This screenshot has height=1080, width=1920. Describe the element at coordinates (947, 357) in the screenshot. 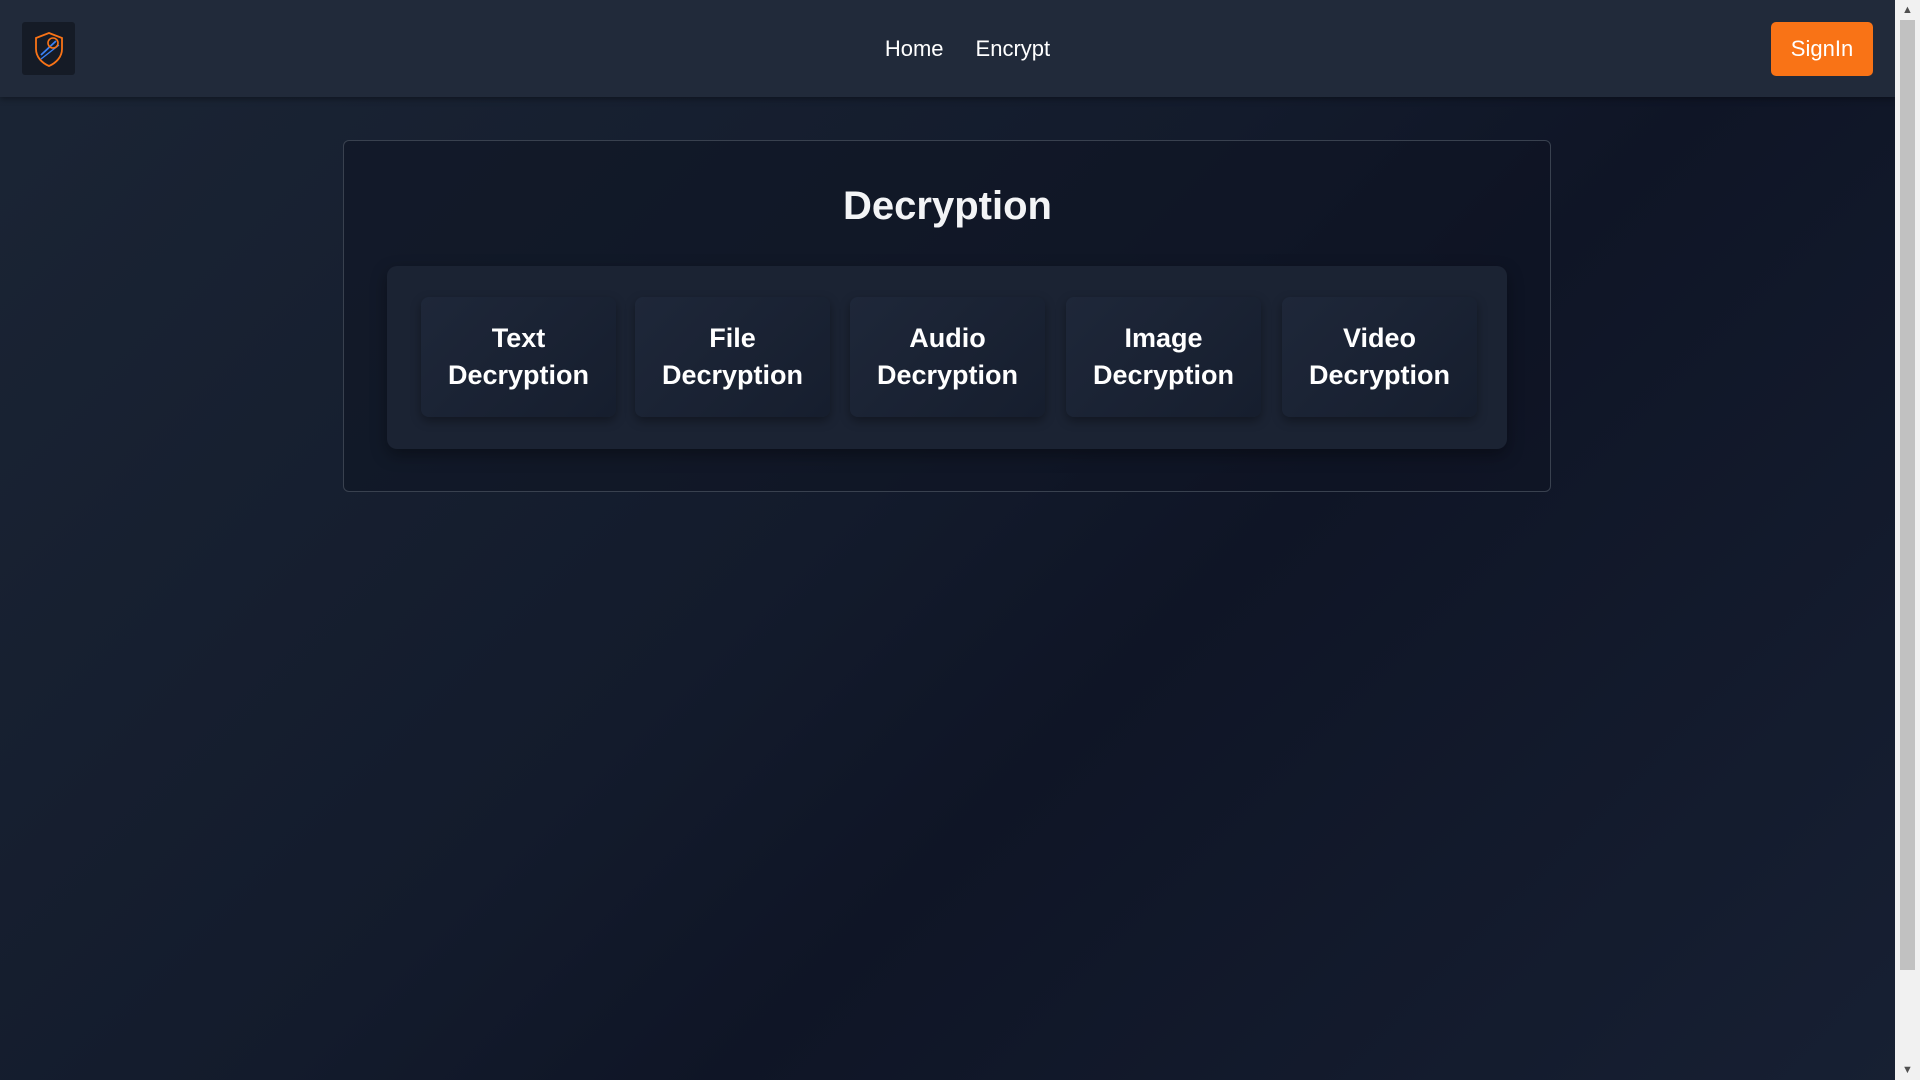

I see `audio-decryption-option: Audio Decryption` at that location.